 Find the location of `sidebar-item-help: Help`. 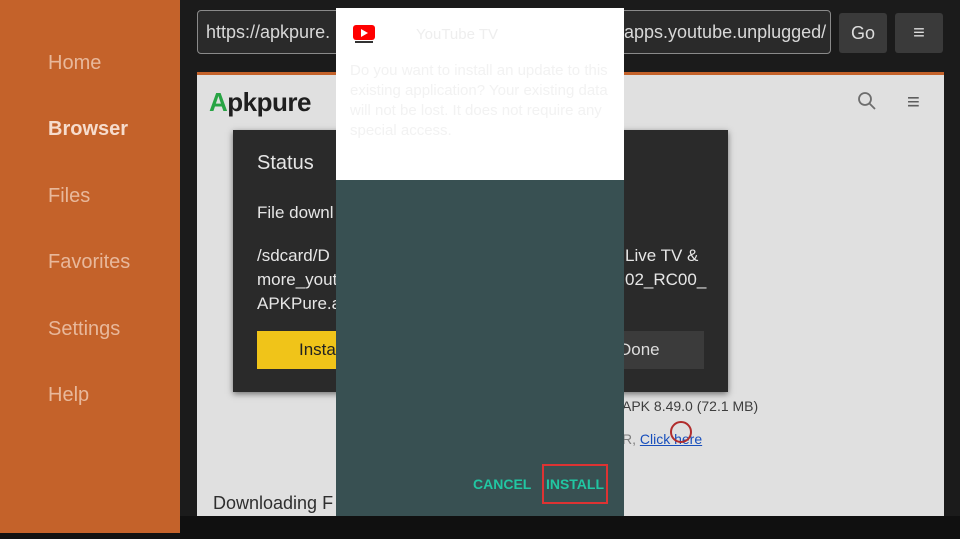

sidebar-item-help: Help is located at coordinates (68, 395).